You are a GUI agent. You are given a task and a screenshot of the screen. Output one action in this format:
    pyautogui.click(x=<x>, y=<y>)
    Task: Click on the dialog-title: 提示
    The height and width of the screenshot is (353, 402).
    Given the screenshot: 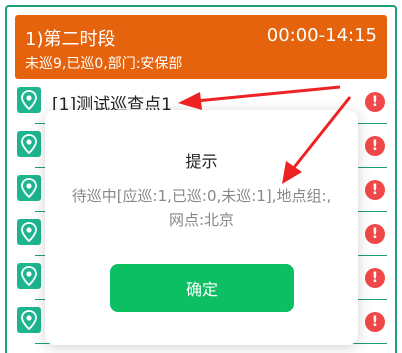 What is the action you would take?
    pyautogui.click(x=201, y=161)
    